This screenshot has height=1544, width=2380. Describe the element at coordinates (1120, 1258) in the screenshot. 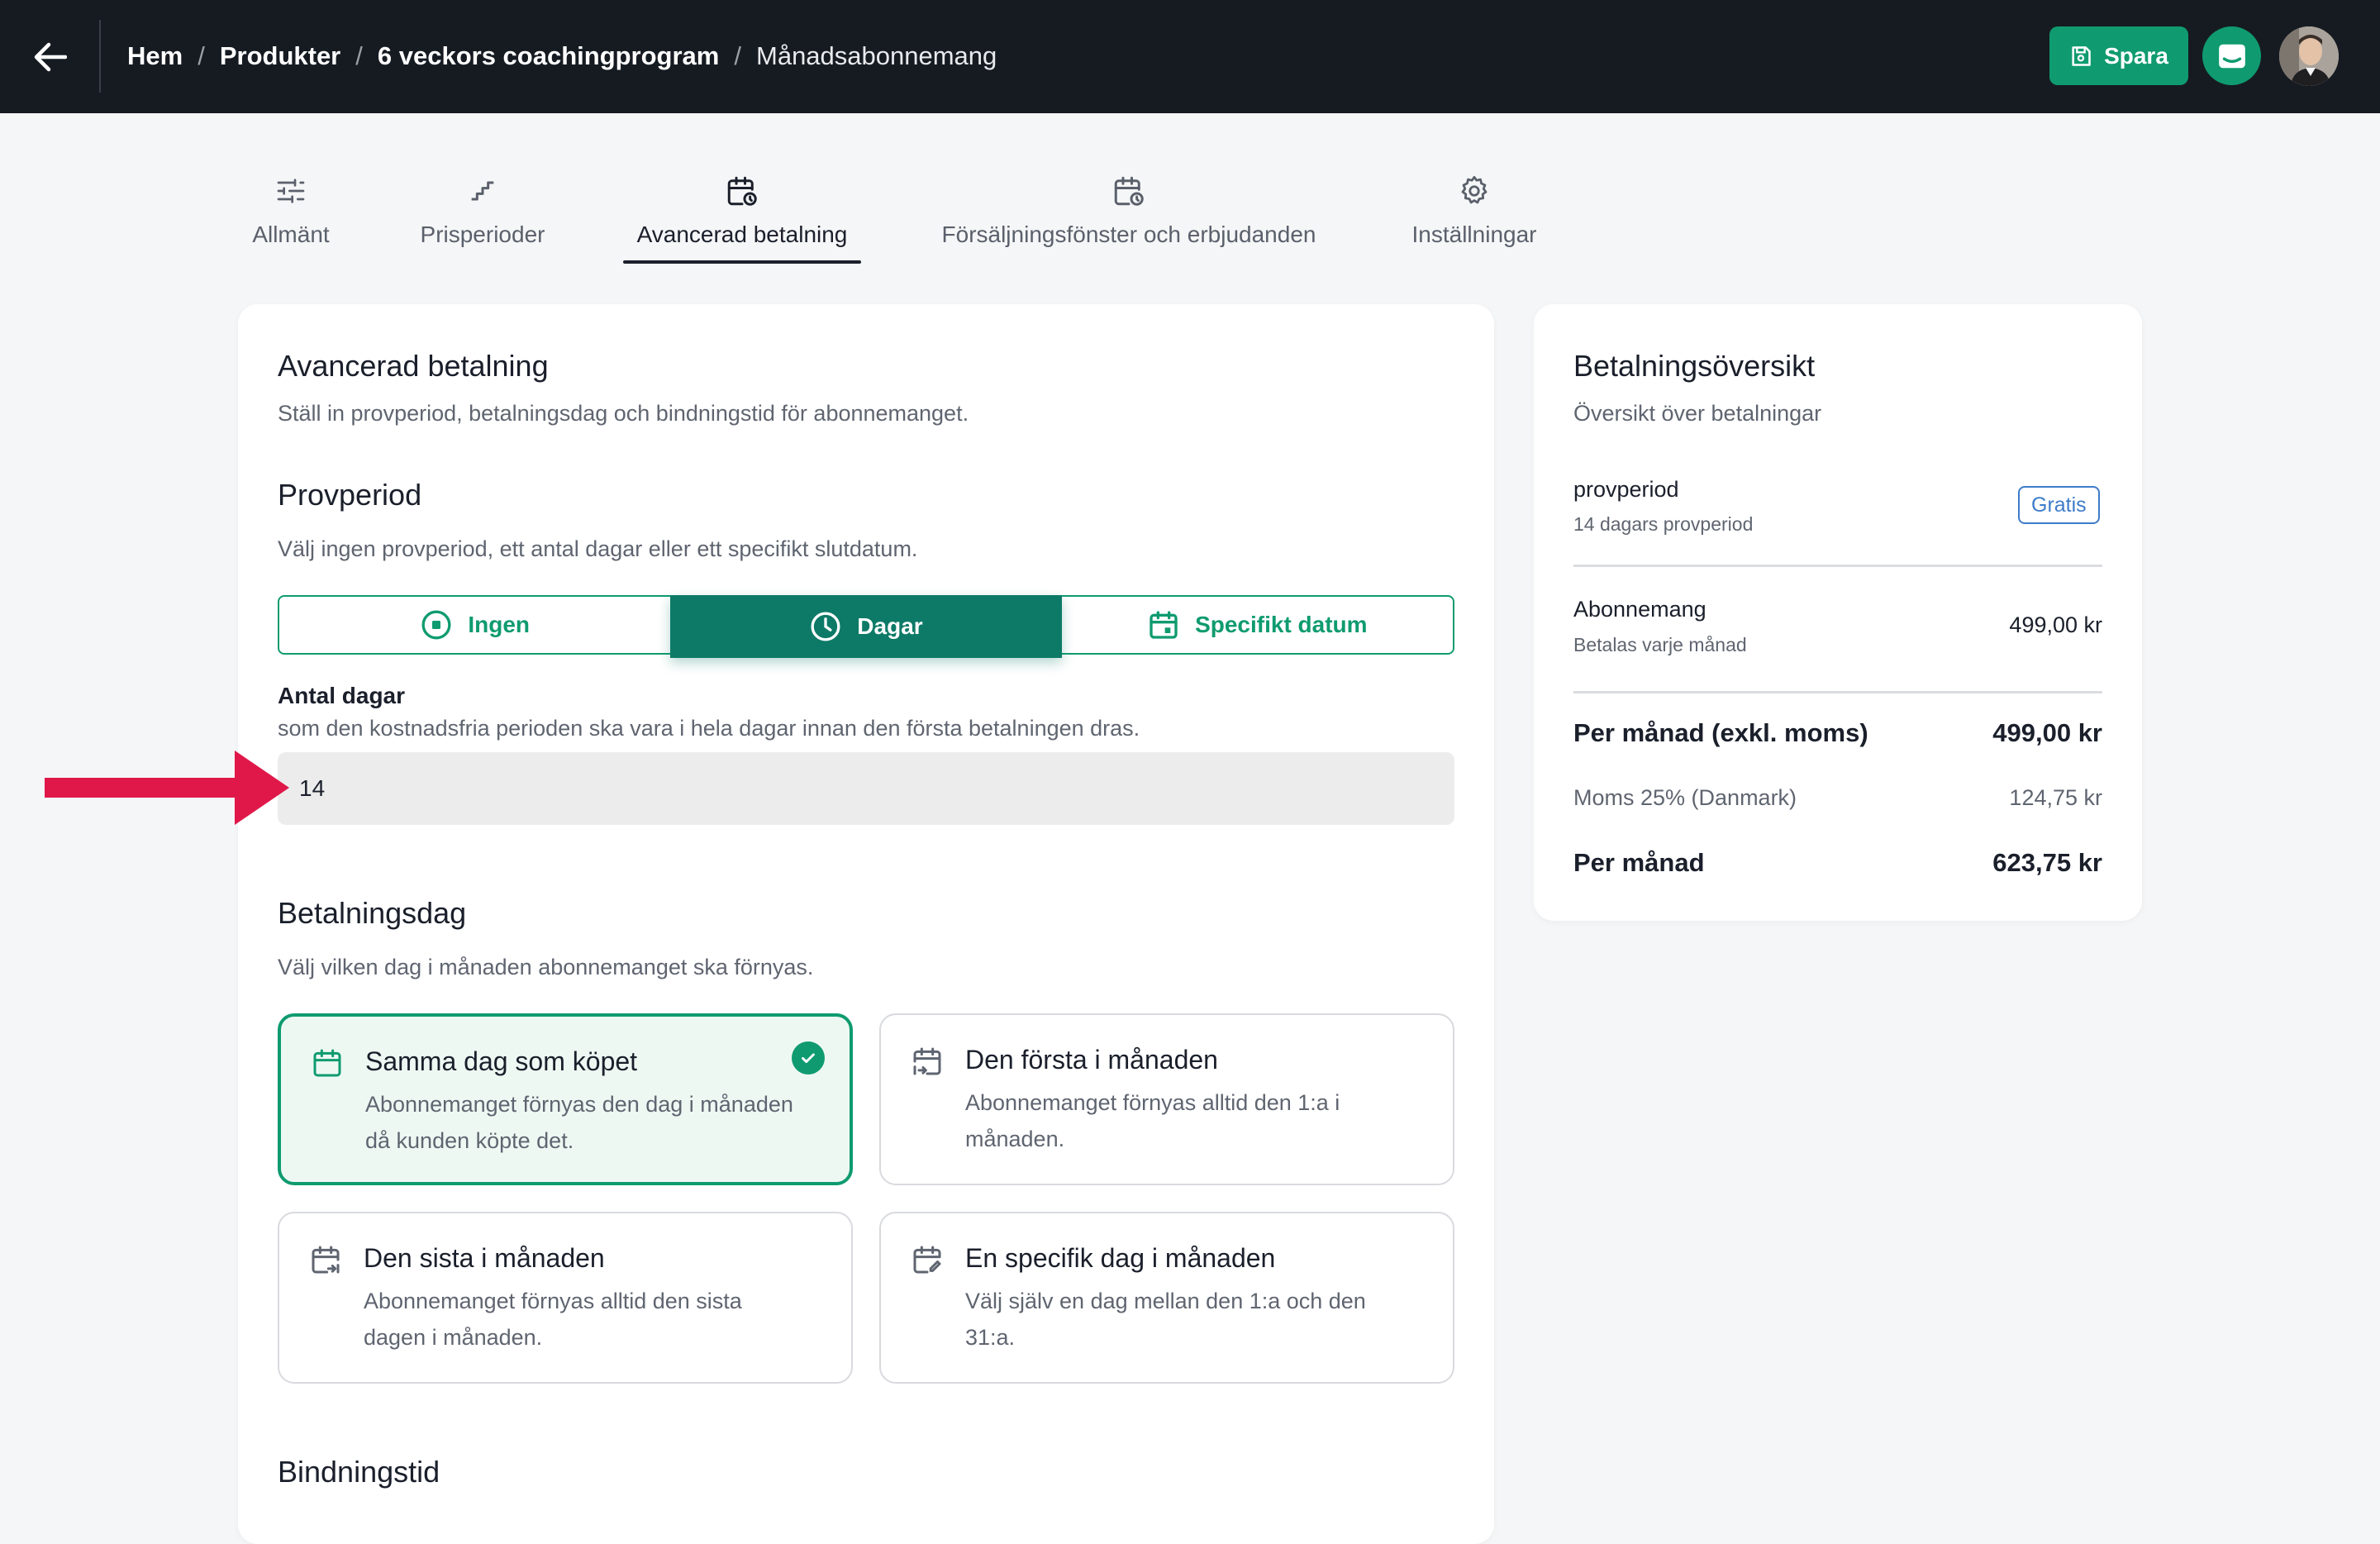

I see `option-title: En specifik dag i månaden` at that location.